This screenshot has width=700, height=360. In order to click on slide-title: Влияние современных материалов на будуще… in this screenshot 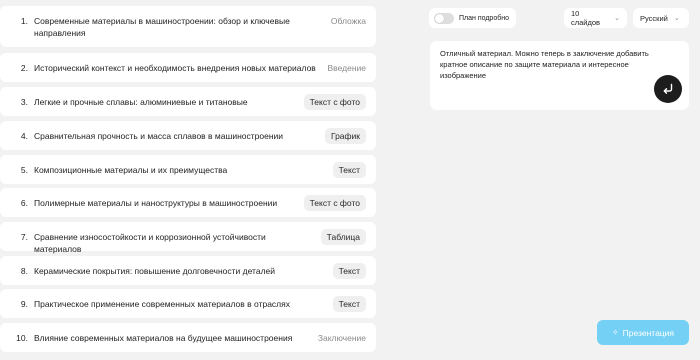, I will do `click(174, 338)`.